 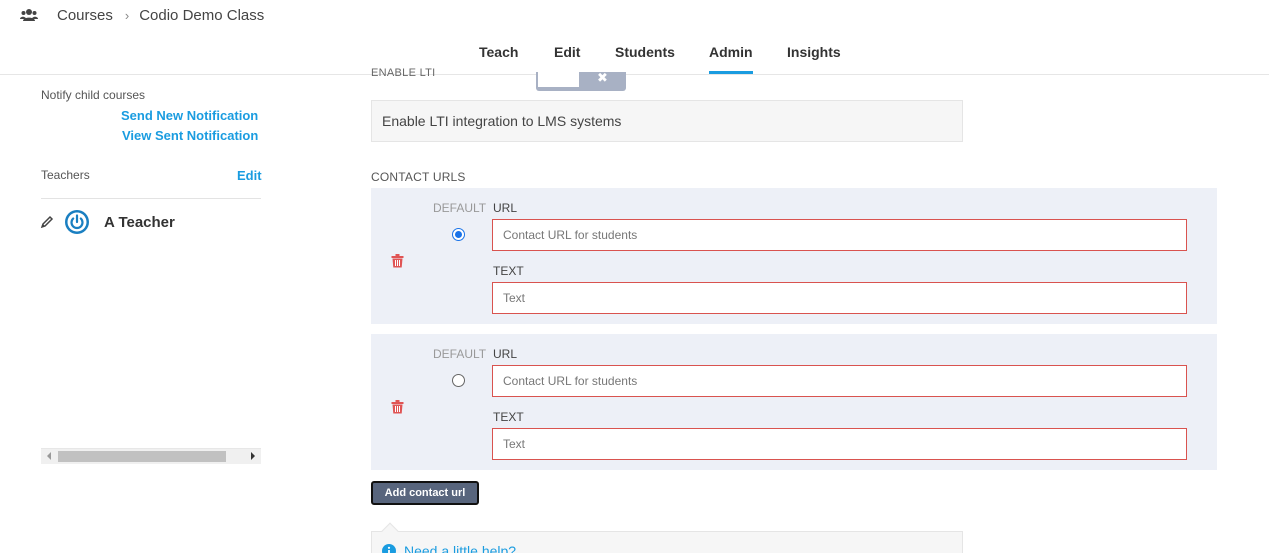 I want to click on enable-lti-toggle: ✖, so click(x=581, y=80).